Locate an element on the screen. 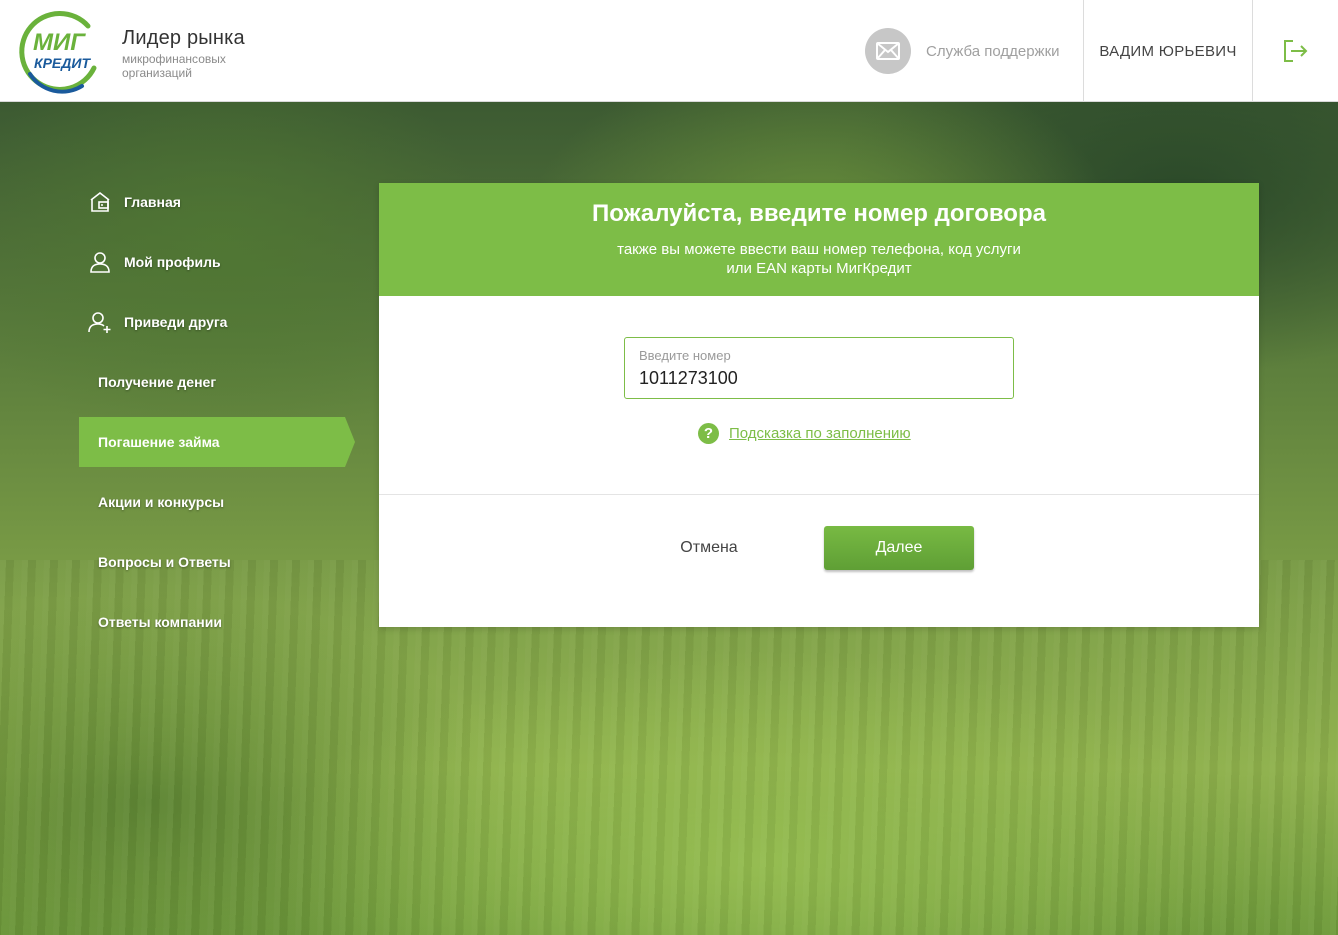  sidebar-item-company-answers: Ответы компании is located at coordinates (219, 622).